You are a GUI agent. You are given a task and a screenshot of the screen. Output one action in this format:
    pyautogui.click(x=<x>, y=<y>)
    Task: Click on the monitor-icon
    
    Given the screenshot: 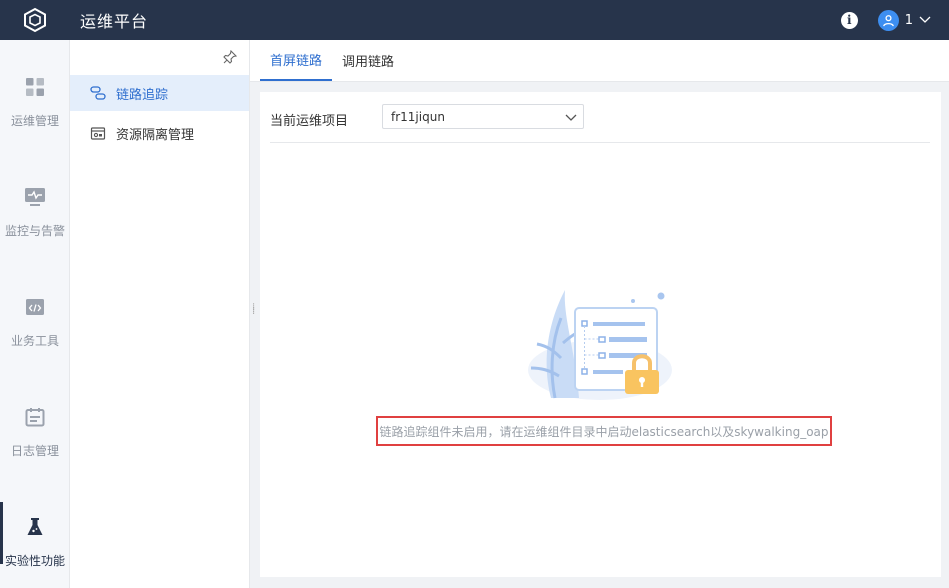 What is the action you would take?
    pyautogui.click(x=35, y=197)
    